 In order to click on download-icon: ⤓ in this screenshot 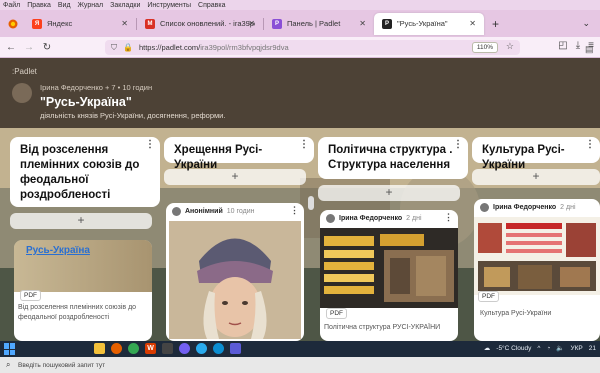, I will do `click(578, 45)`.